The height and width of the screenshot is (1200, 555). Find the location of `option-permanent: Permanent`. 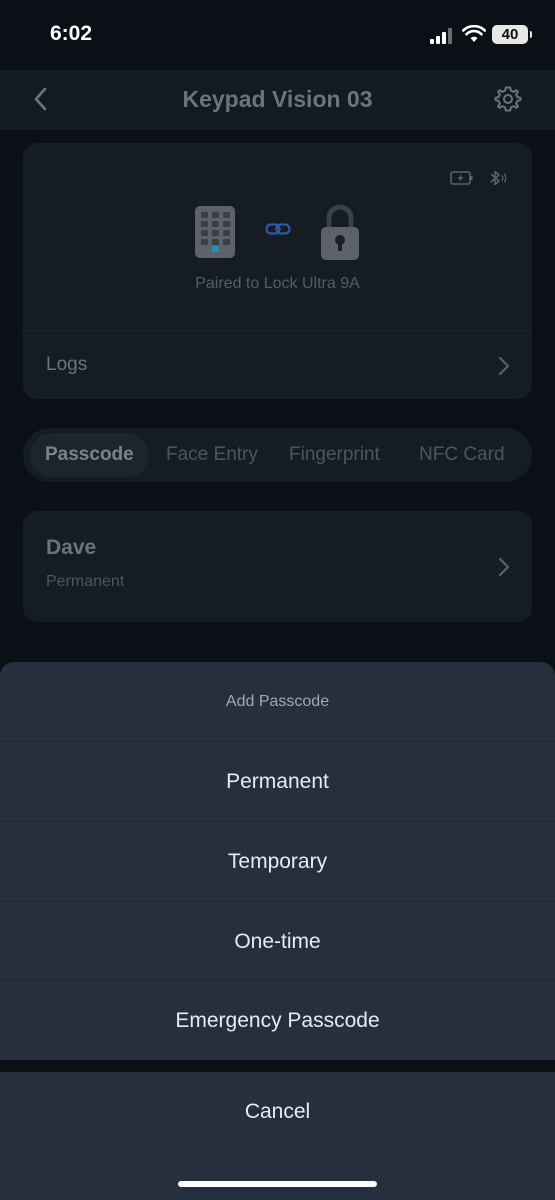

option-permanent: Permanent is located at coordinates (277, 780).